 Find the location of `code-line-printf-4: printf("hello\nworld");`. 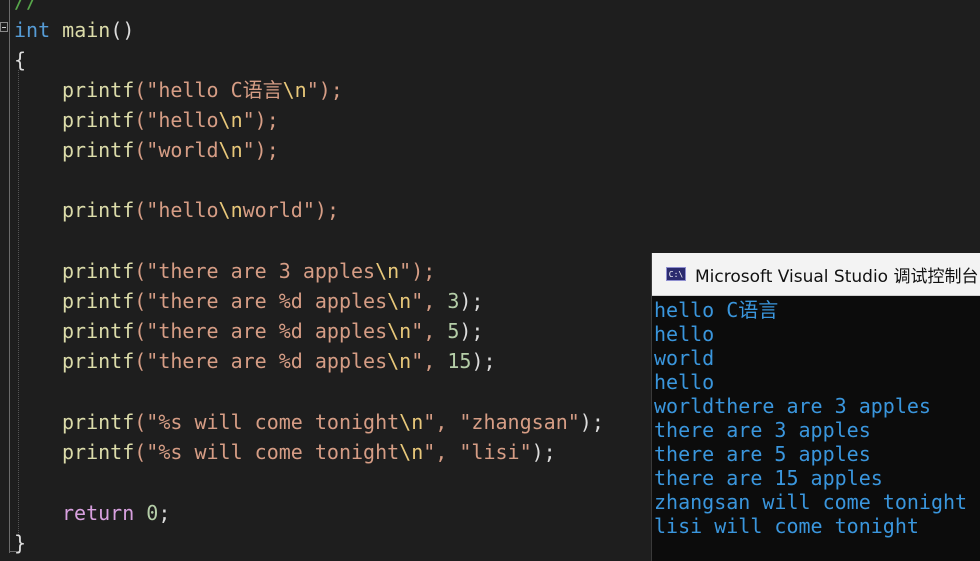

code-line-printf-4: printf("hello\nworld"); is located at coordinates (200, 210).